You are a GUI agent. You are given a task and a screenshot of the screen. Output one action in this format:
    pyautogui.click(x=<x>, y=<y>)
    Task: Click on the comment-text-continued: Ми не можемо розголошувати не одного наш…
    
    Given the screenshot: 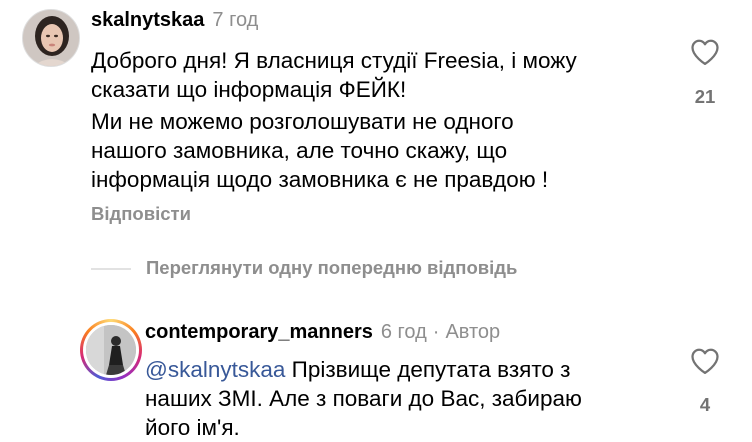 What is the action you would take?
    pyautogui.click(x=320, y=150)
    